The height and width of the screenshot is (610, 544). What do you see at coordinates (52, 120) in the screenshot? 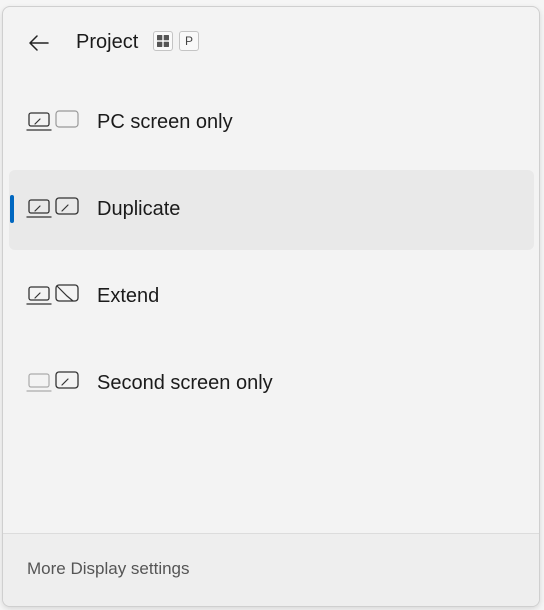
I see `pc-screen-only-icon` at bounding box center [52, 120].